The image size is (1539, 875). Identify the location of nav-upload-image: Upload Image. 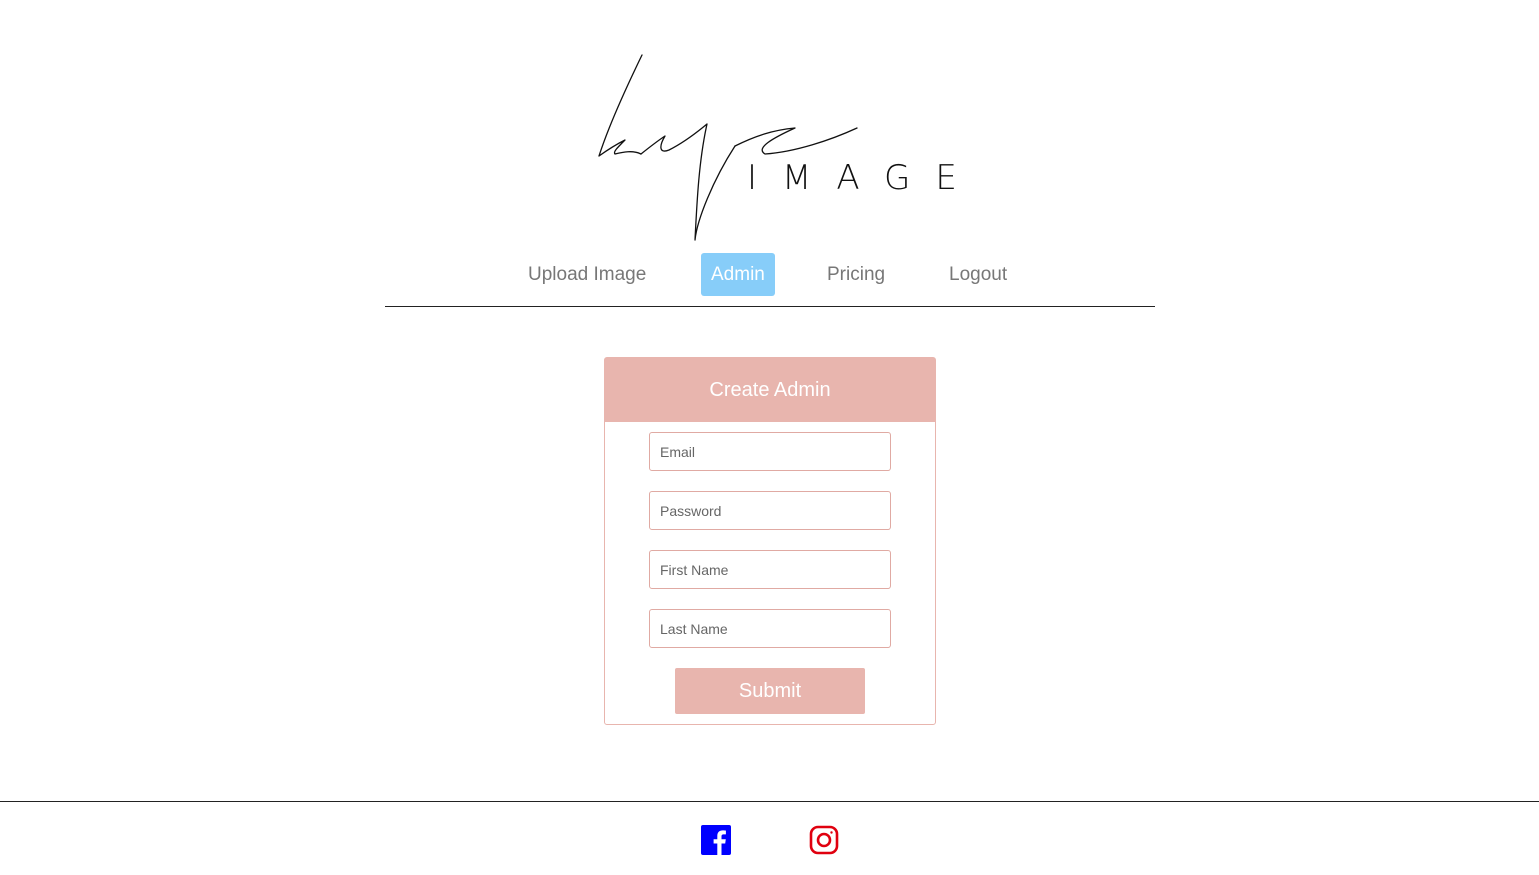
(587, 274).